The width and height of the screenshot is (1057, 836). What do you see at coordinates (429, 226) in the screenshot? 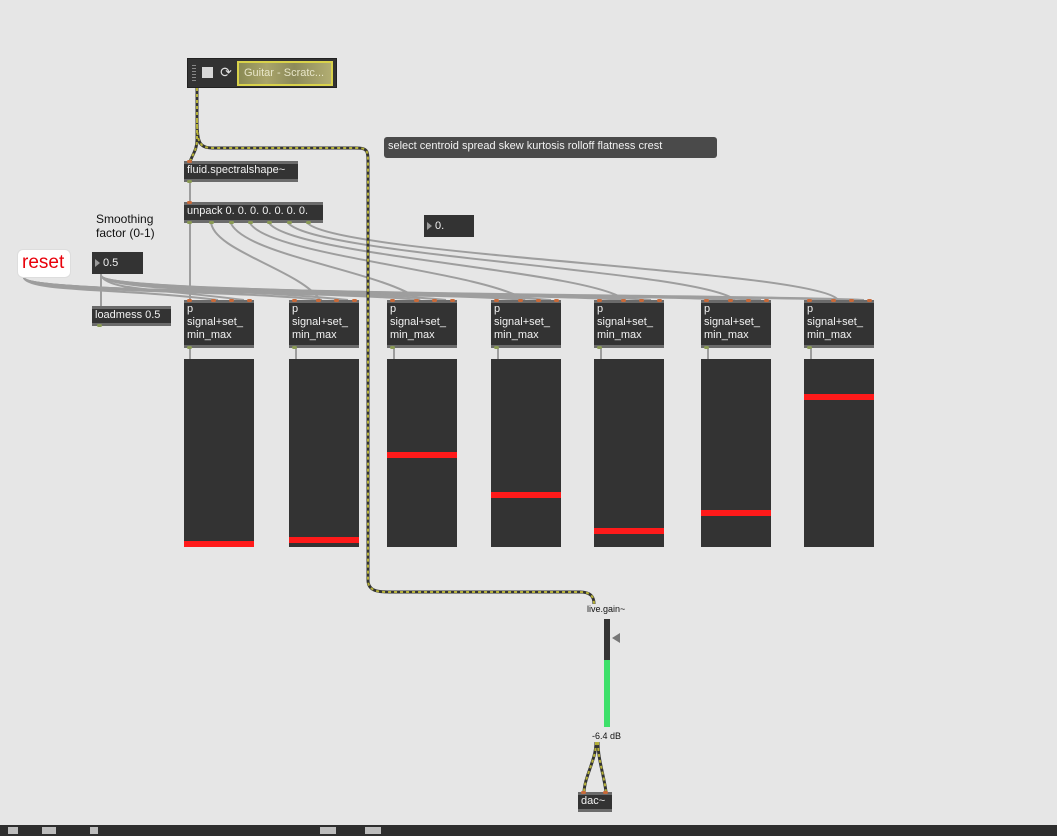
I see `number-arrow-icon` at bounding box center [429, 226].